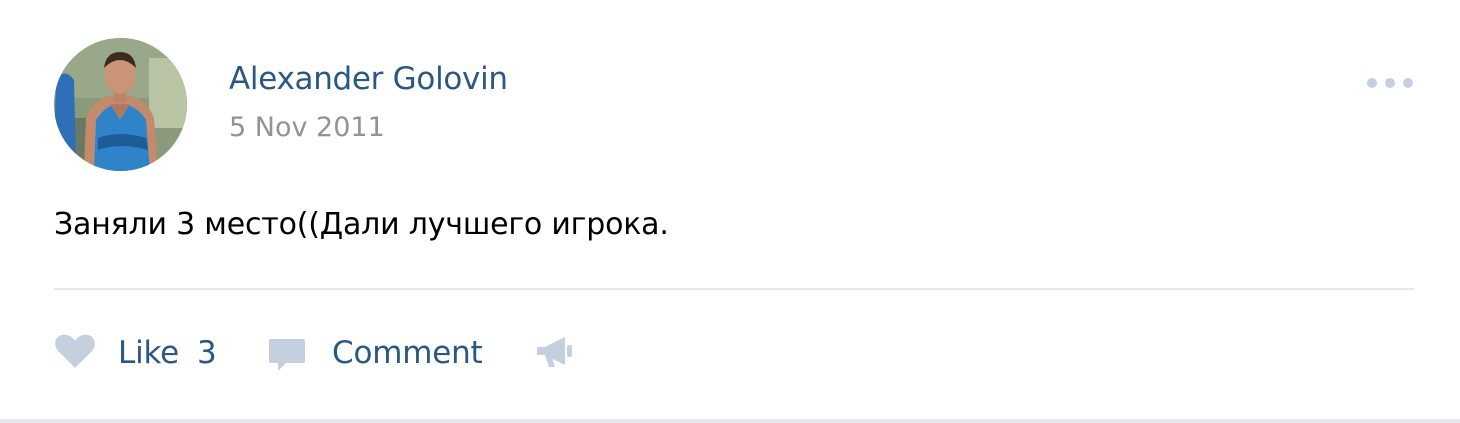  Describe the element at coordinates (75, 353) in the screenshot. I see `heart-icon` at that location.